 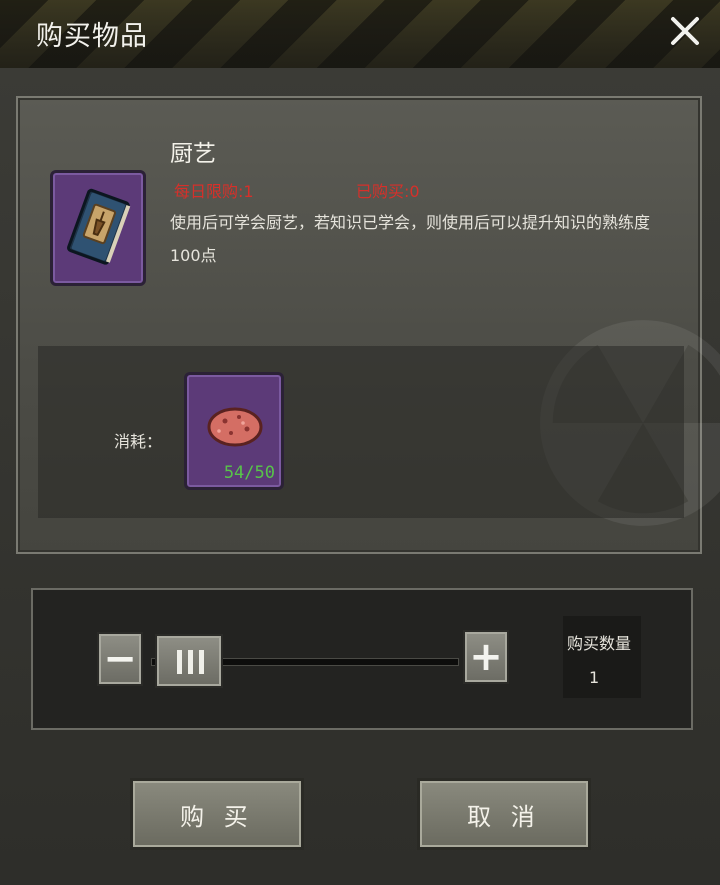 I want to click on daily-limit-text: 每日限购:1, so click(x=214, y=191).